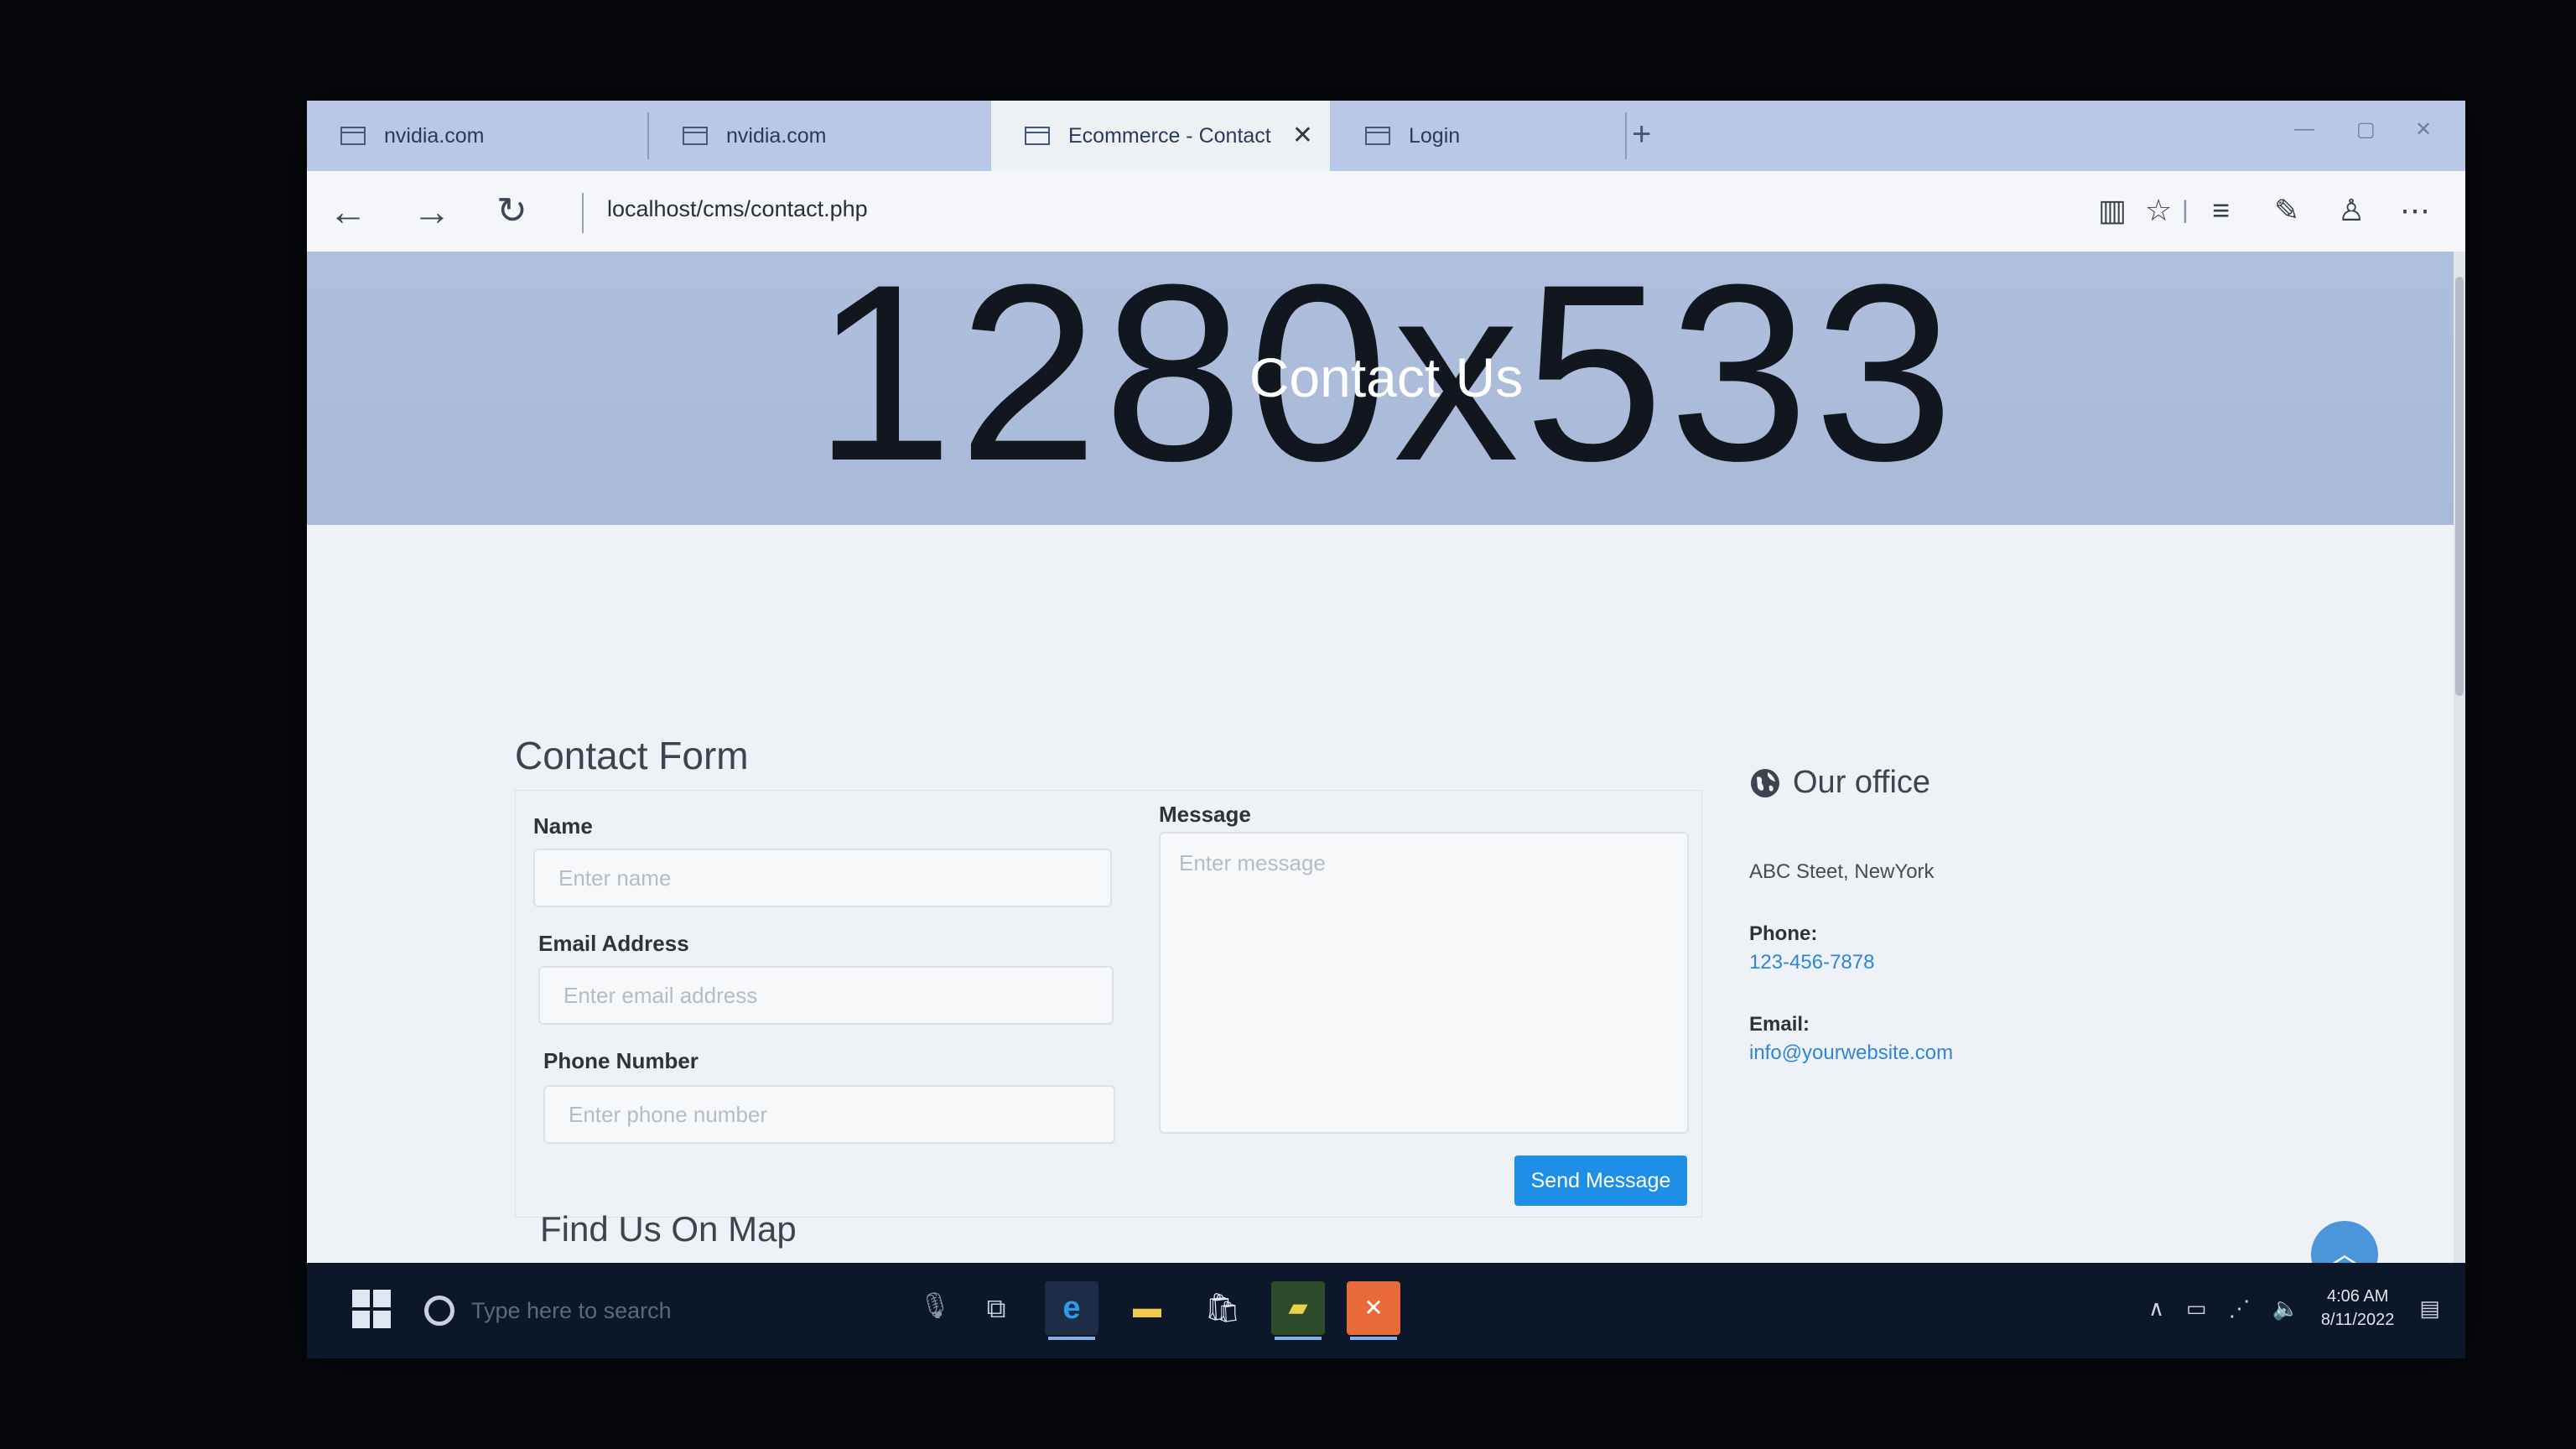 This screenshot has height=1449, width=2576. I want to click on clock: 4:06 AM 8/11/2022, so click(2358, 1308).